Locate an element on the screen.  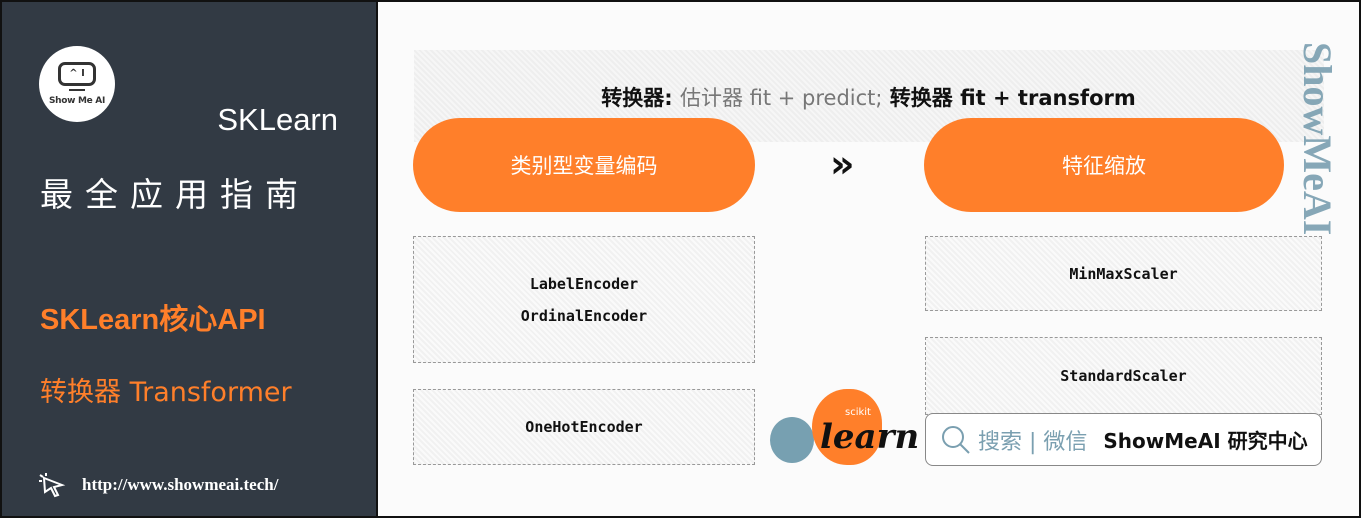
search-banner: 搜索 | 微信 ShowMeAI 研究中心 is located at coordinates (1123, 439).